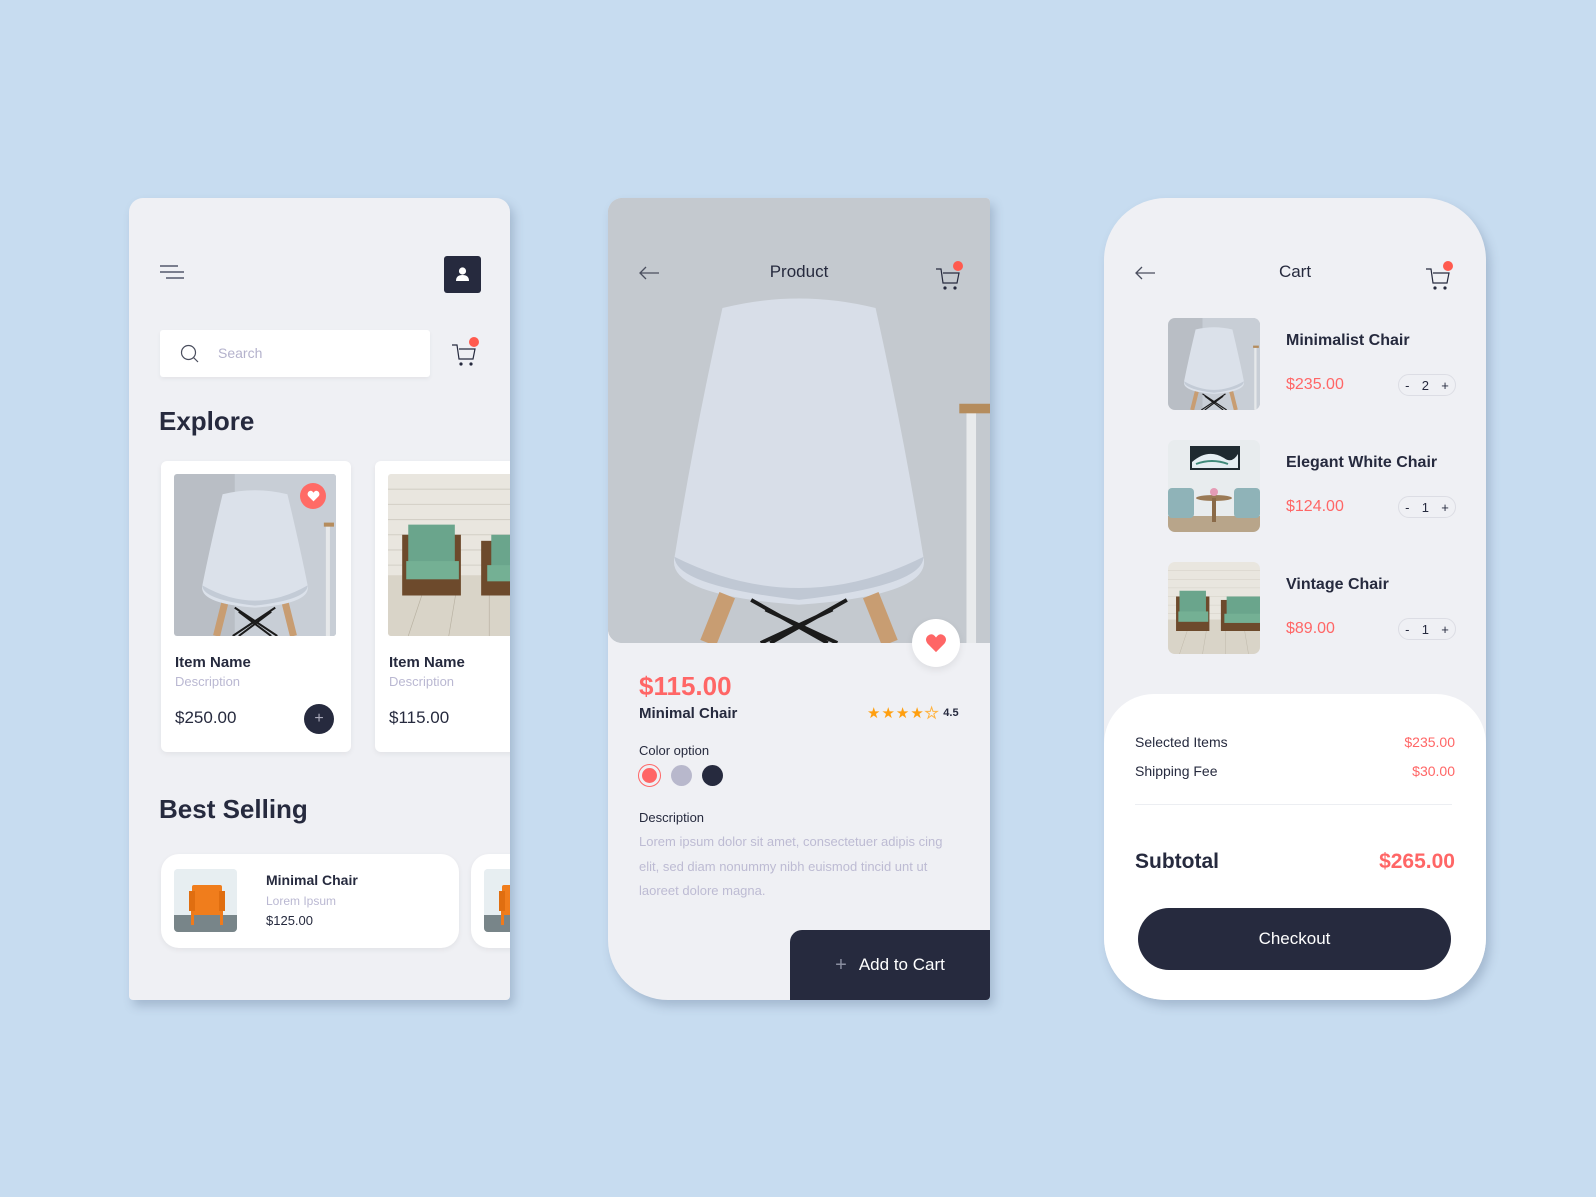 The image size is (1596, 1197). Describe the element at coordinates (207, 421) in the screenshot. I see `explore-title: Explore` at that location.